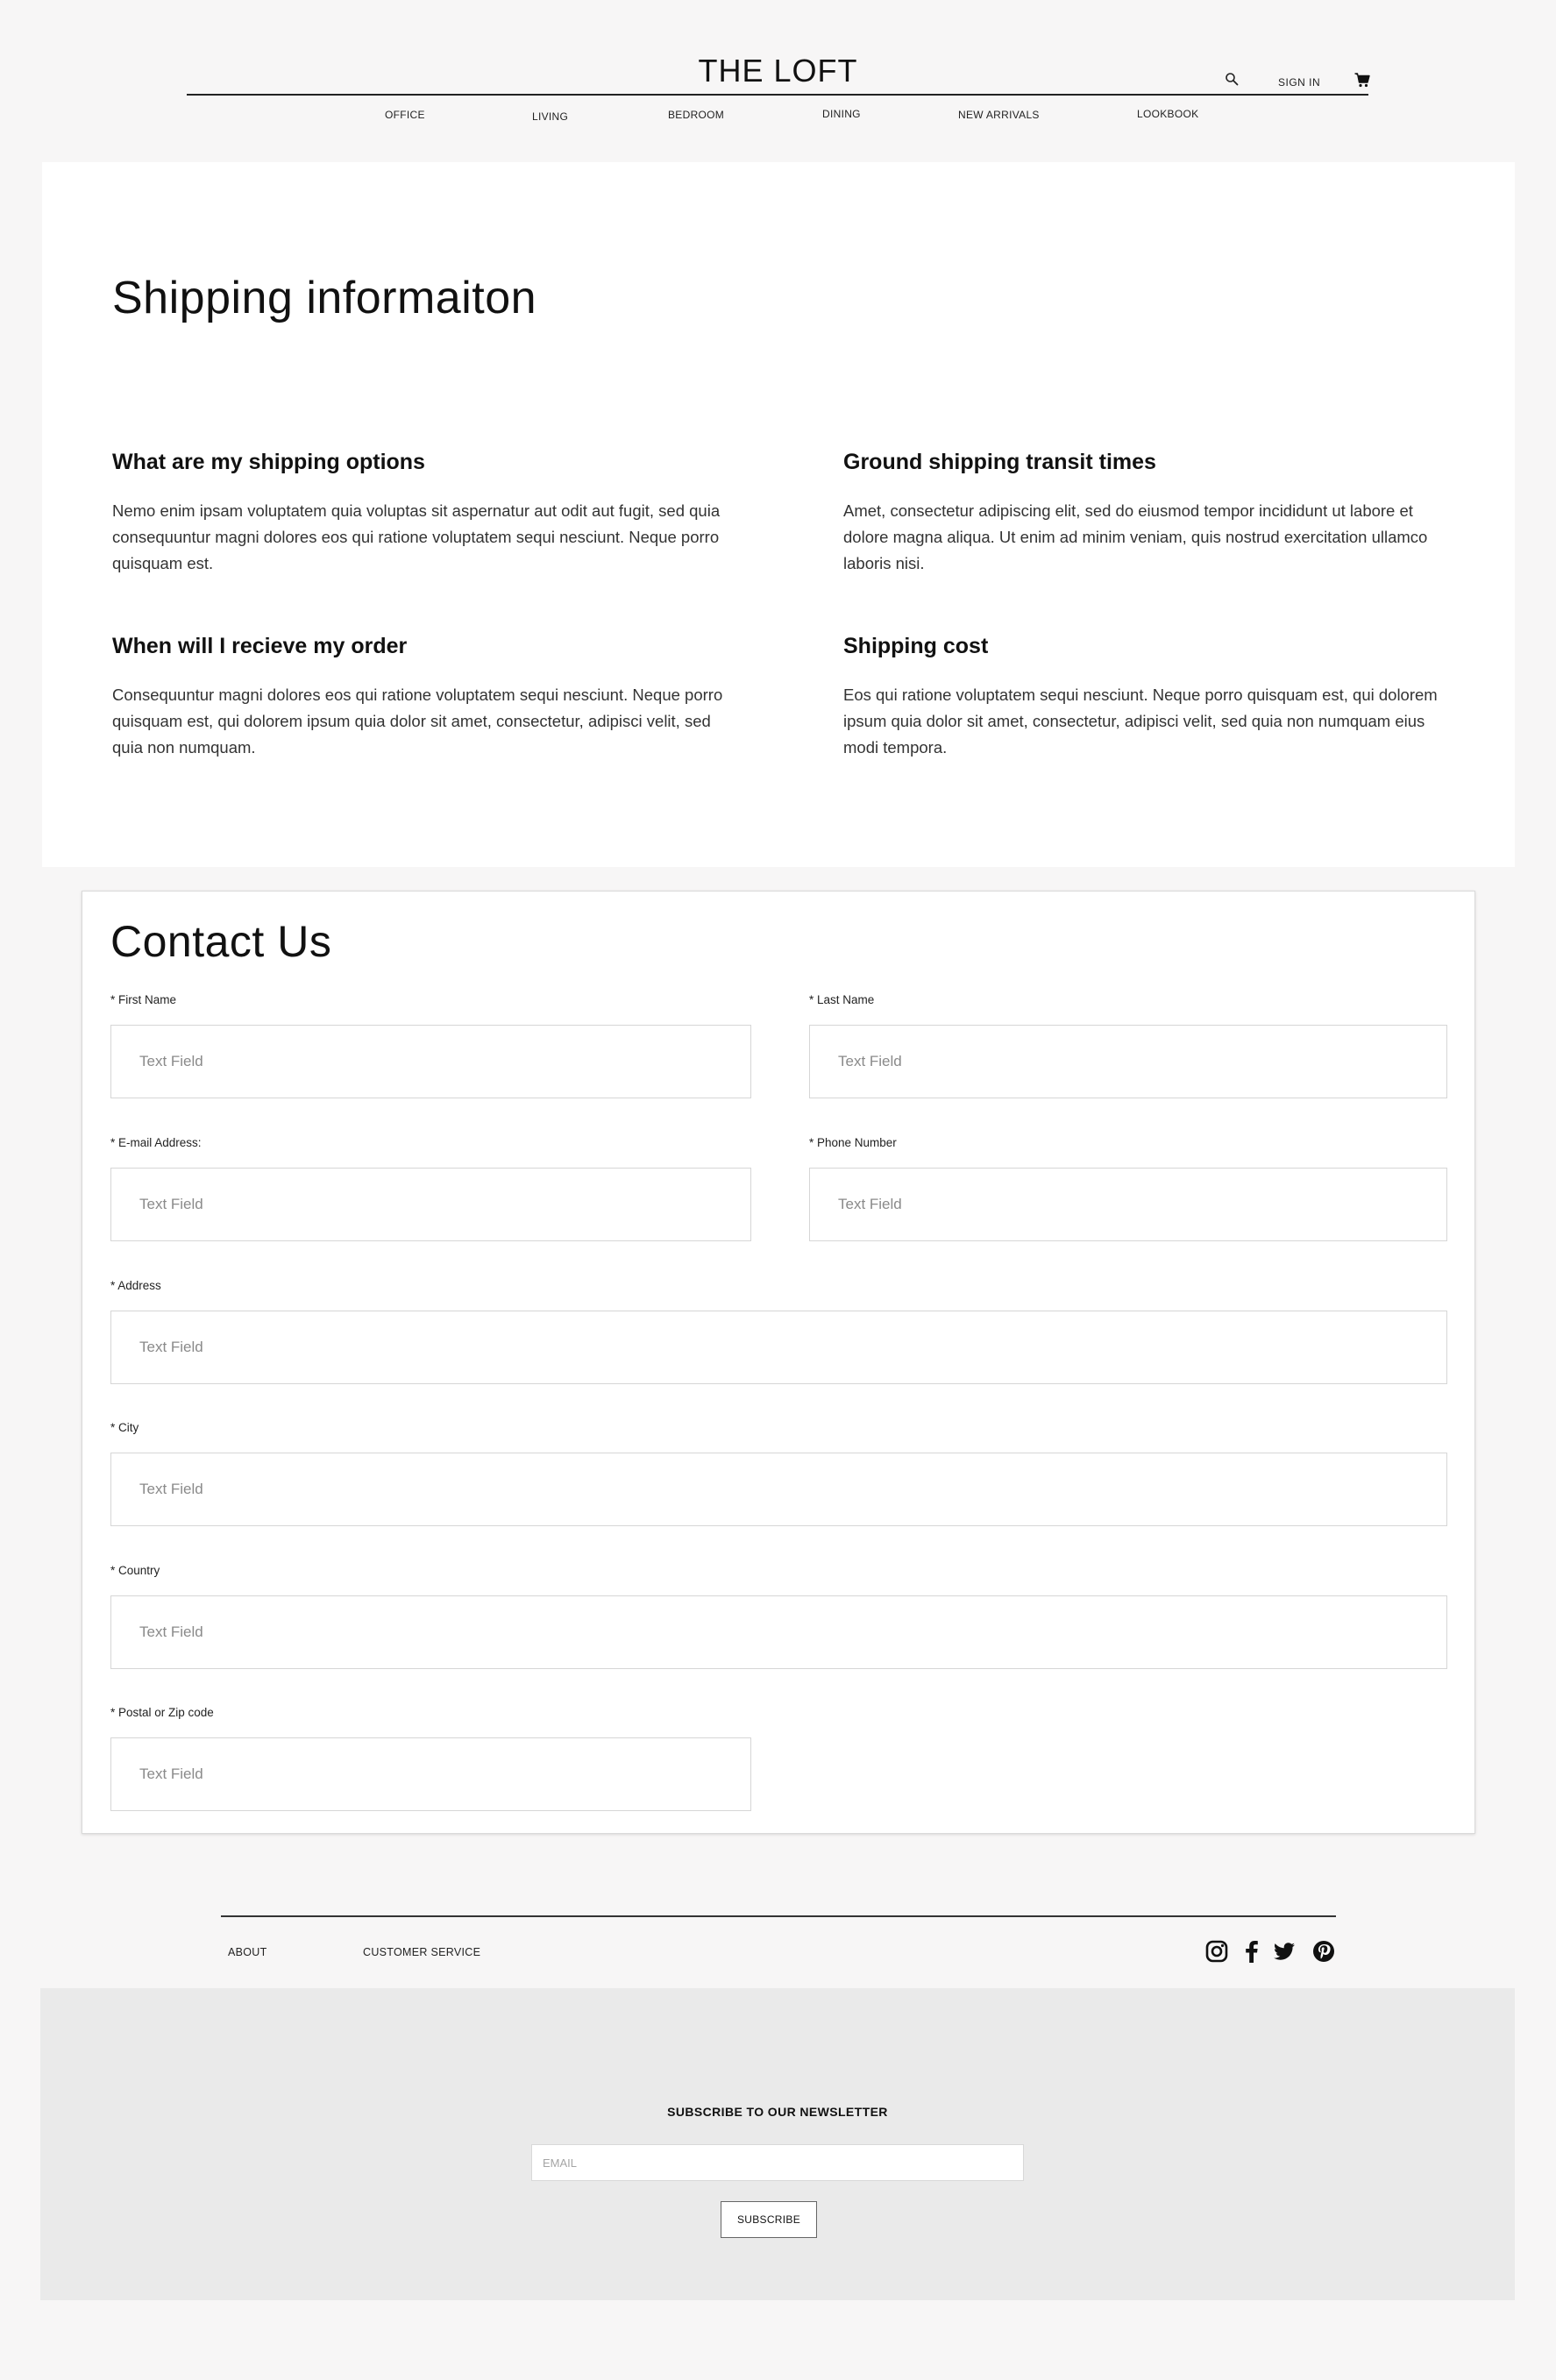 Image resolution: width=1556 pixels, height=2380 pixels. What do you see at coordinates (268, 462) in the screenshot?
I see `faq-question: What are my shipping options` at bounding box center [268, 462].